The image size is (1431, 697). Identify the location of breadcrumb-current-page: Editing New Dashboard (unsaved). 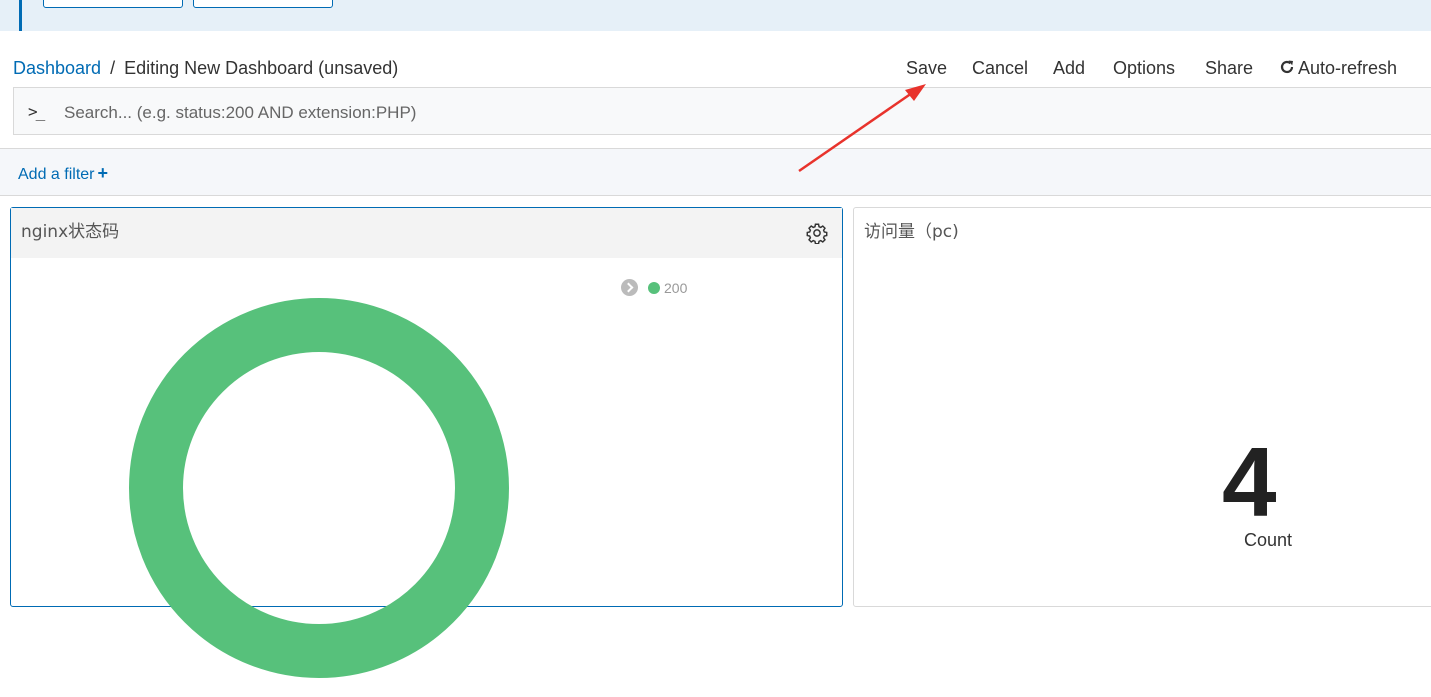
(261, 68).